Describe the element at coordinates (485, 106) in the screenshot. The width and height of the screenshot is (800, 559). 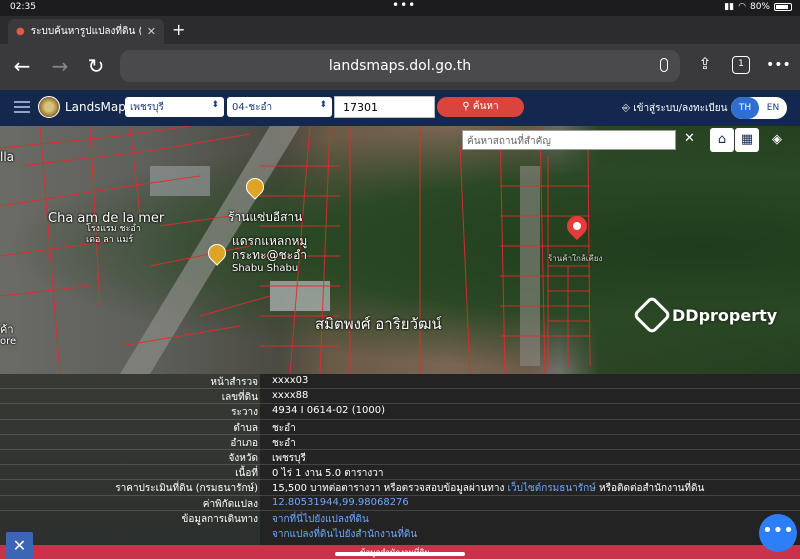
I see `search-button-label: ค้นหา` at that location.